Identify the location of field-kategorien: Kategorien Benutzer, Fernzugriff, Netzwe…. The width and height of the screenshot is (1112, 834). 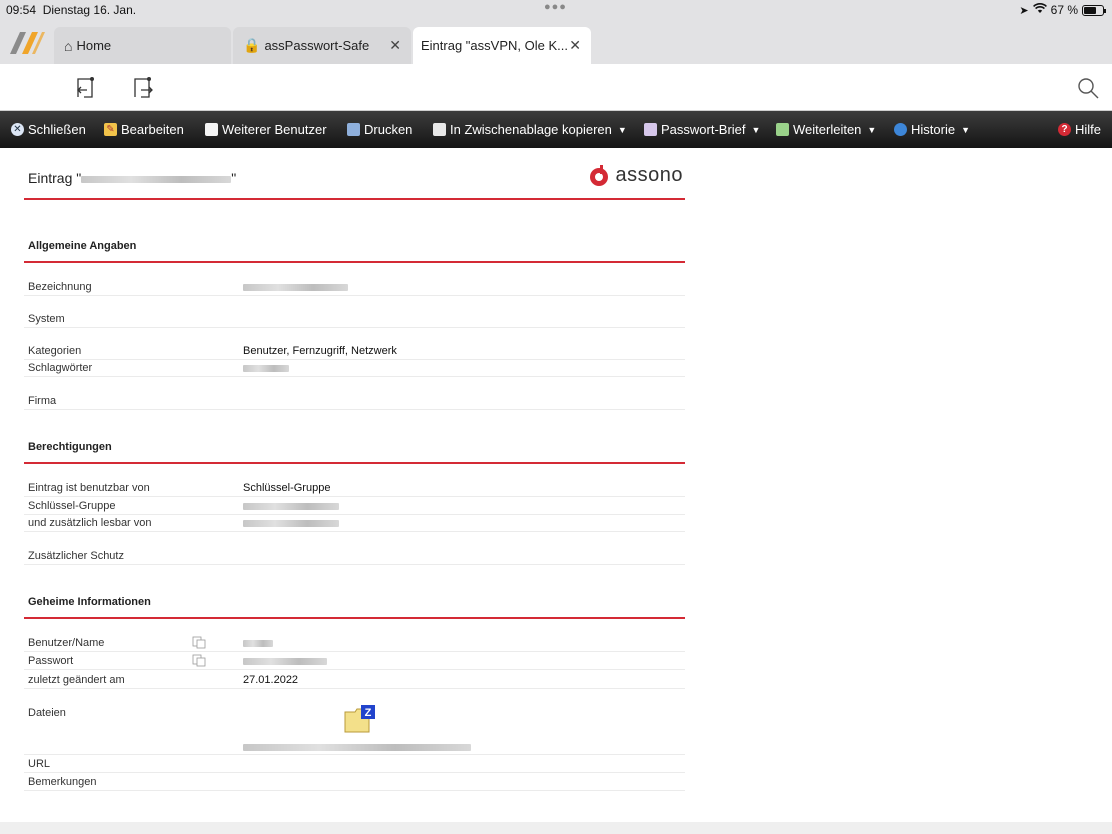
(354, 351).